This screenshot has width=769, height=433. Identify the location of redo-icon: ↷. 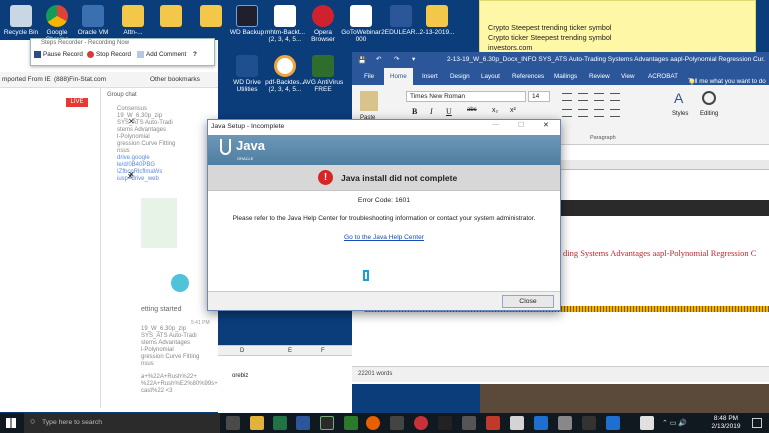
(396, 59).